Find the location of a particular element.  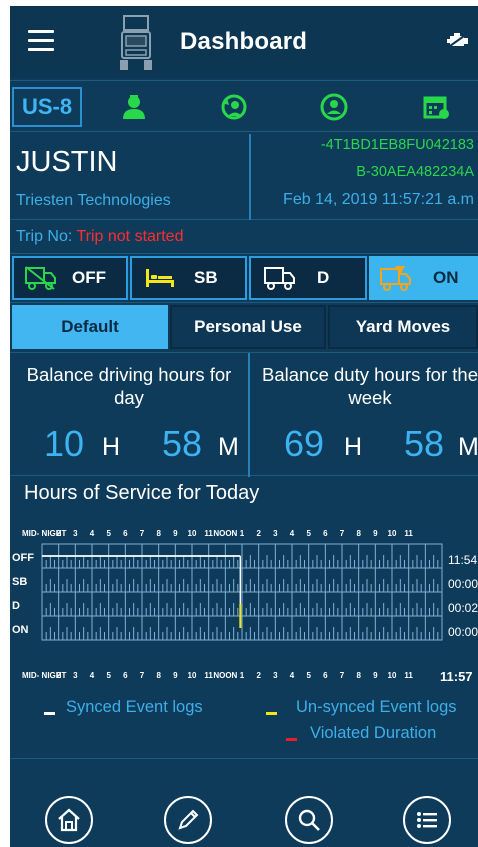

row-total: 11:54 is located at coordinates (462, 560).